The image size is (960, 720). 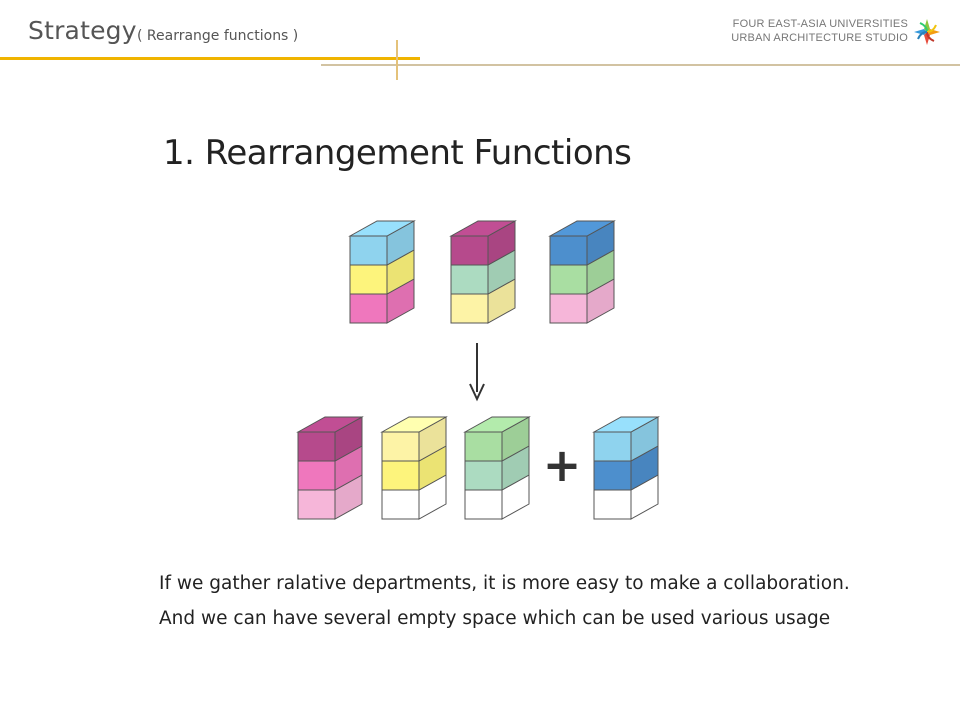 I want to click on arrow-down-icon, so click(x=477, y=372).